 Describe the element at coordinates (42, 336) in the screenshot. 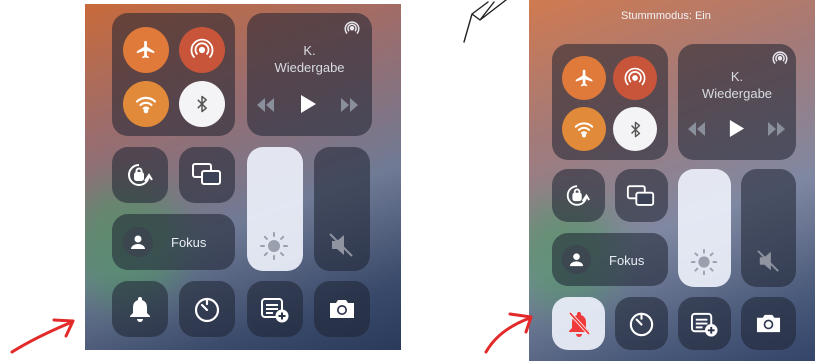

I see `annotation-arrow-left` at that location.